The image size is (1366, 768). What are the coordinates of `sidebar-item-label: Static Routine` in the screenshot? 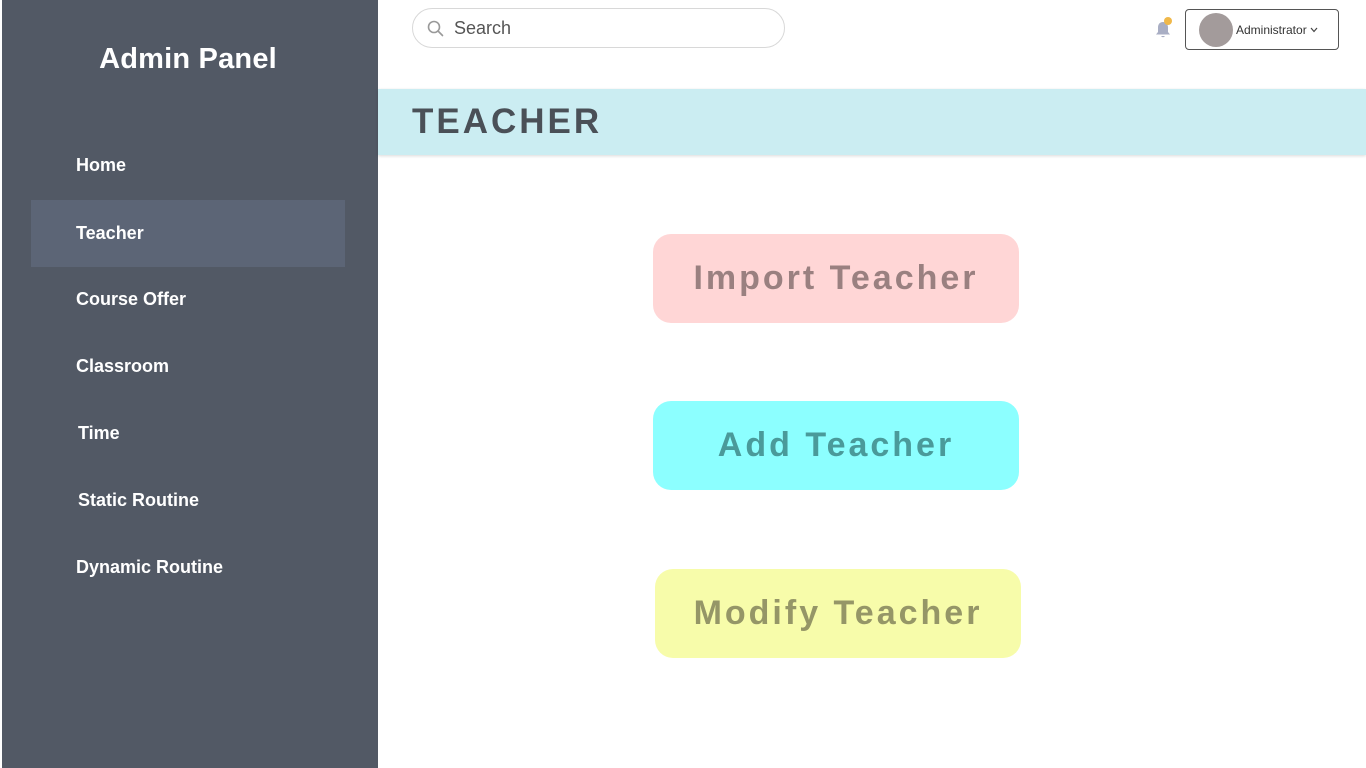 It's located at (139, 500).